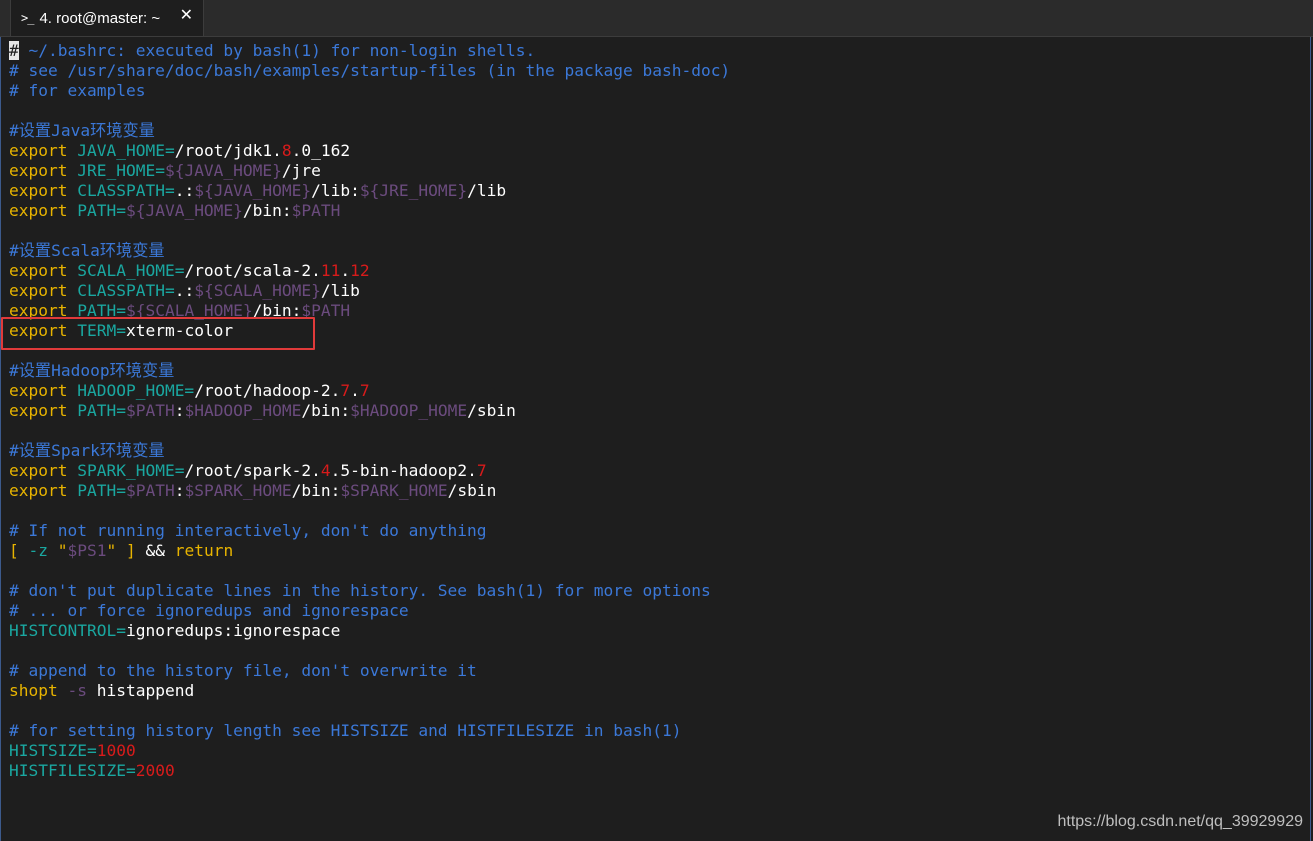  What do you see at coordinates (369, 631) in the screenshot?
I see `text-line: HISTCONTROL=ignoredups:ignorespace` at bounding box center [369, 631].